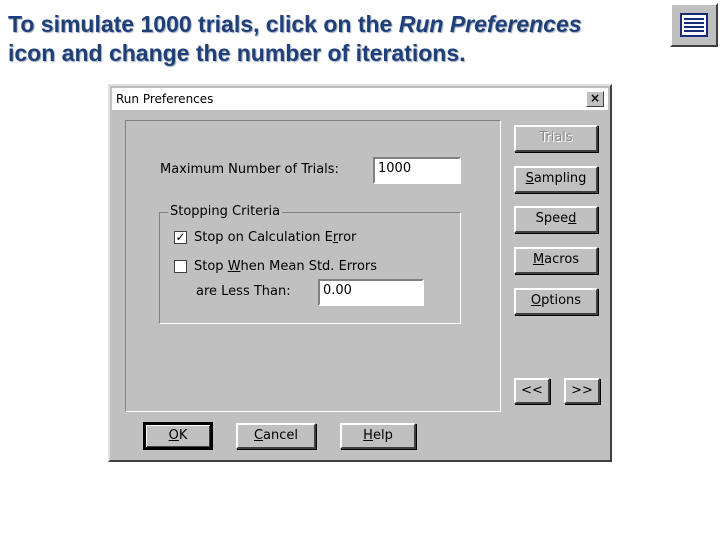 The height and width of the screenshot is (540, 720). I want to click on checkmark-icon: ✓, so click(180, 237).